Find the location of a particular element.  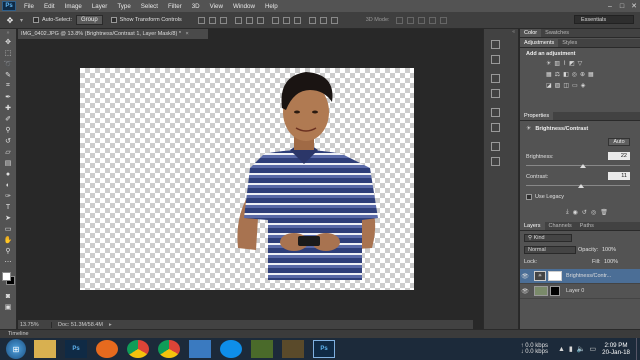

path-selection-tool-icon: ➤ is located at coordinates (8, 218).